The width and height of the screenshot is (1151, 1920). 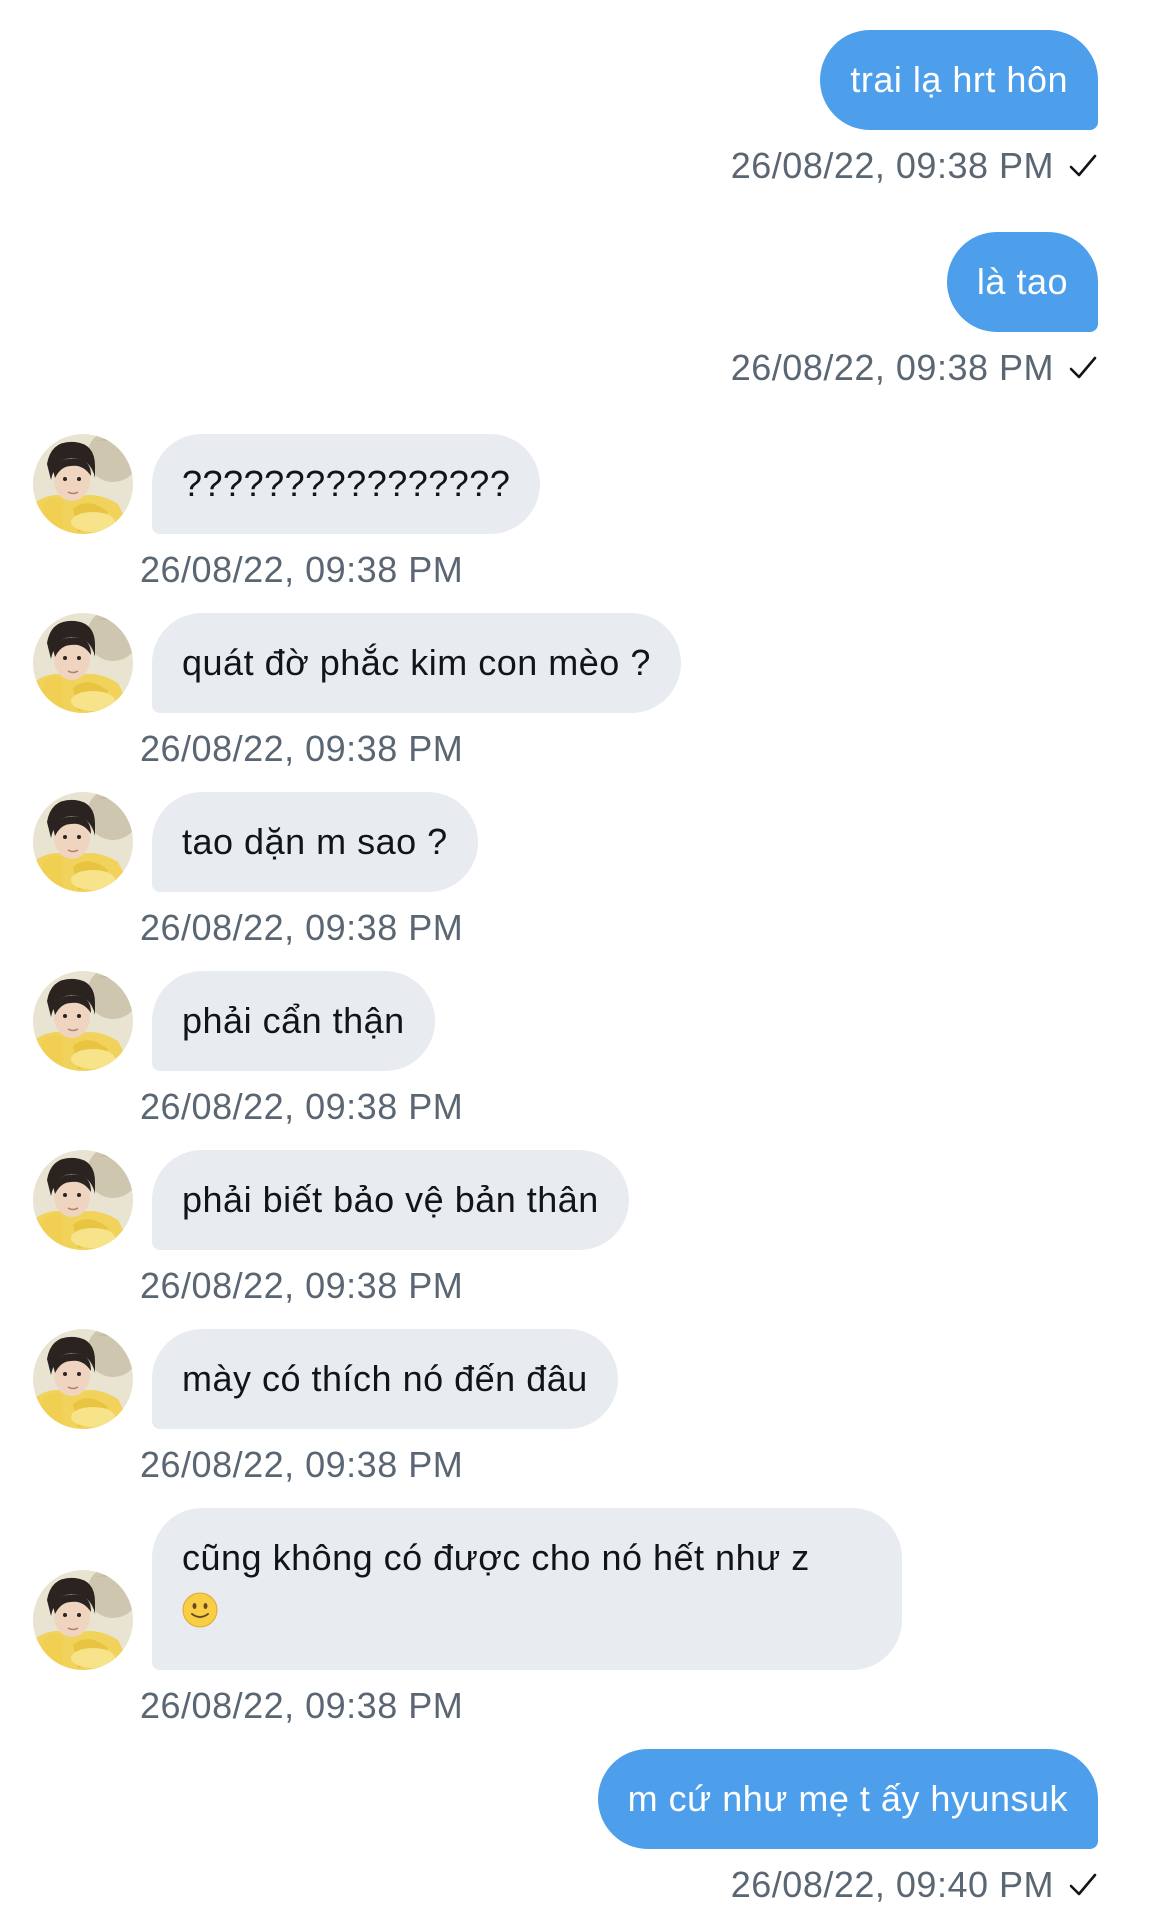 I want to click on incoming-message: phải cẩn thận, so click(x=293, y=1021).